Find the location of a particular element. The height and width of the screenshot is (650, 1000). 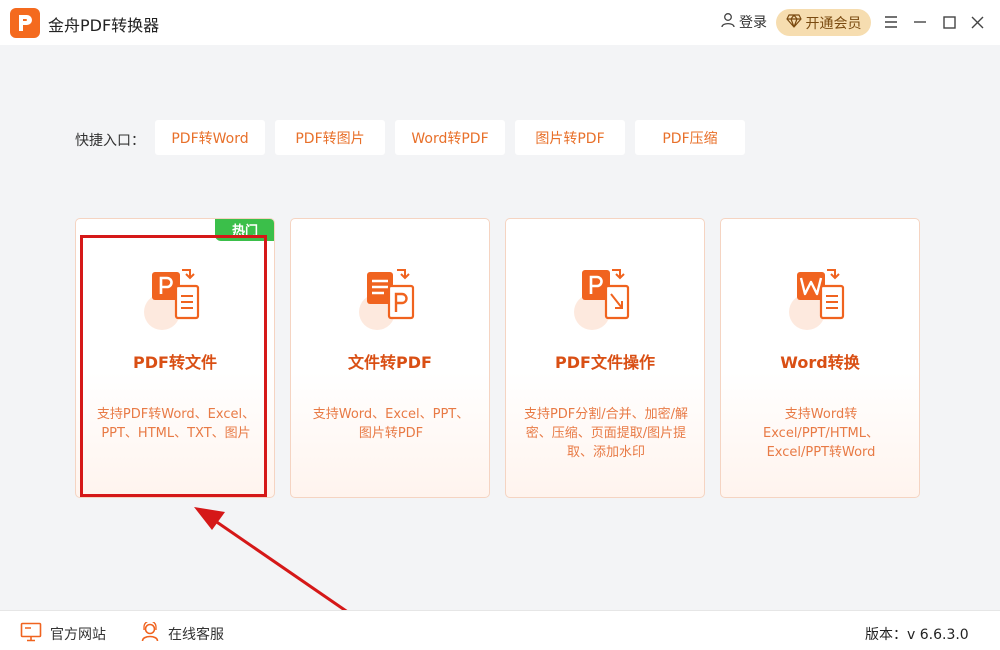

online-support-label: 在线客服 is located at coordinates (196, 635).